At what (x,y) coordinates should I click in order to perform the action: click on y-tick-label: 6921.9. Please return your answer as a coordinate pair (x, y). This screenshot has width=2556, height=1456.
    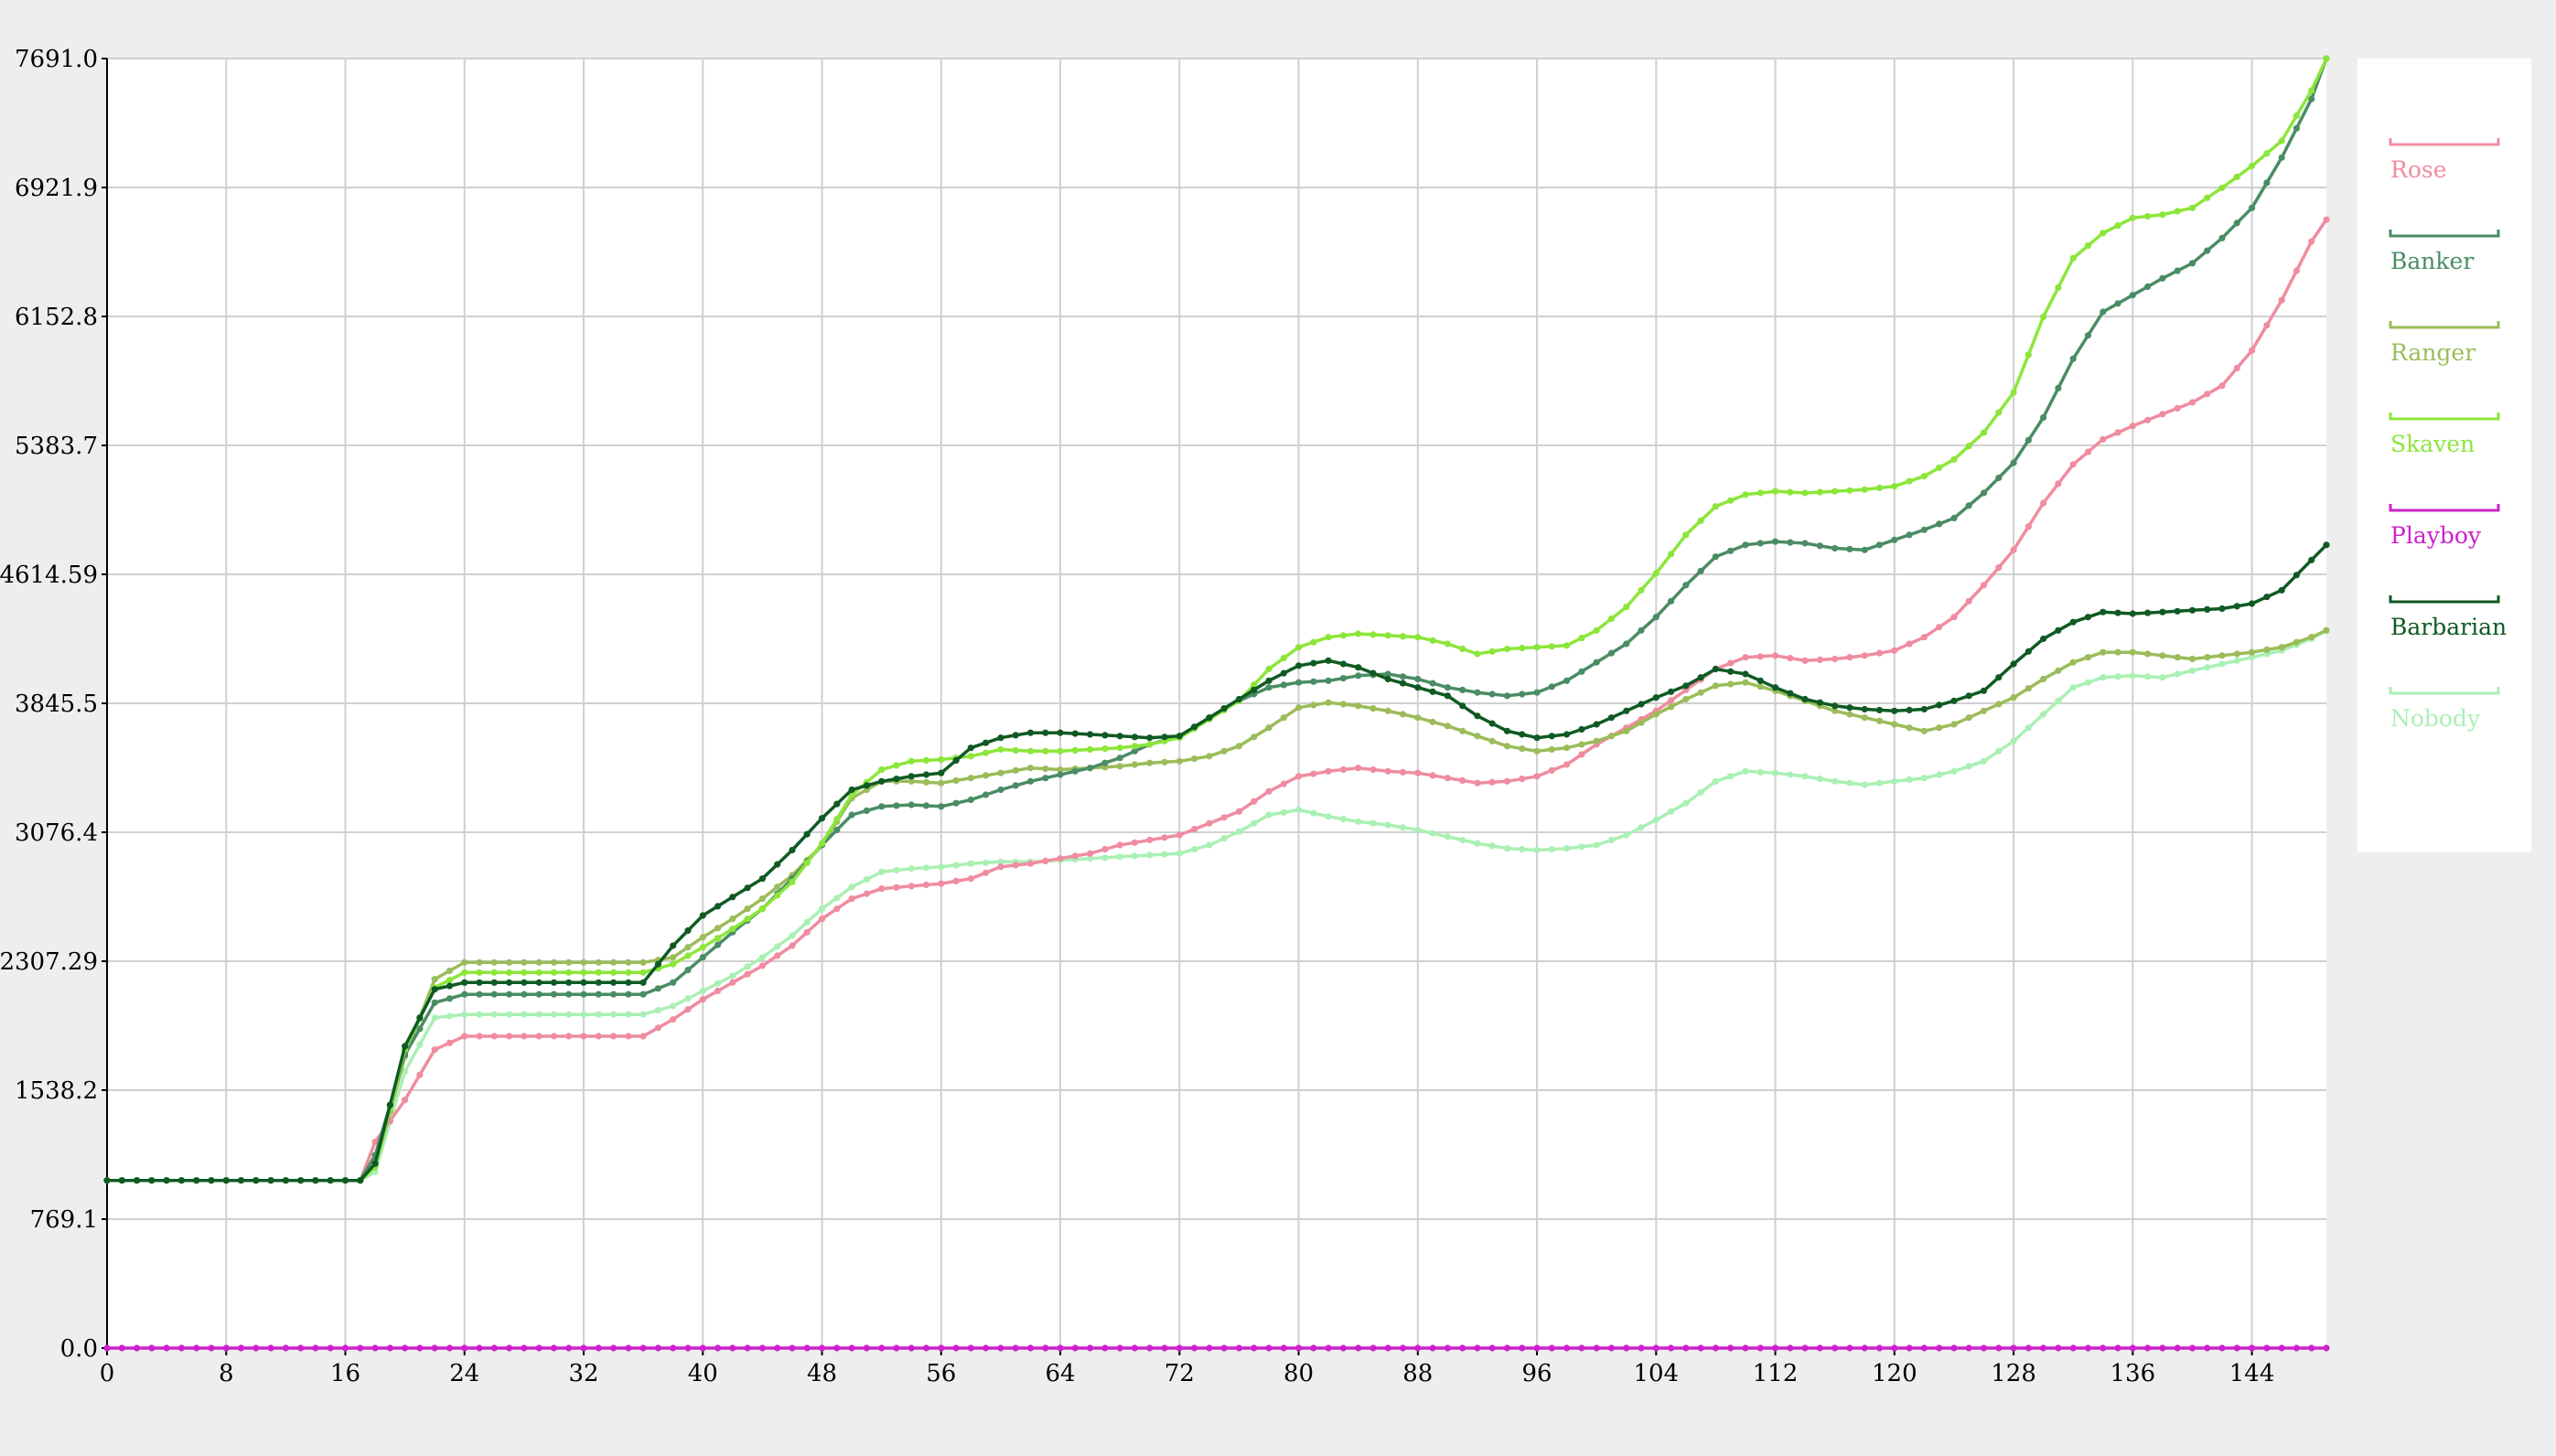
    Looking at the image, I should click on (56, 188).